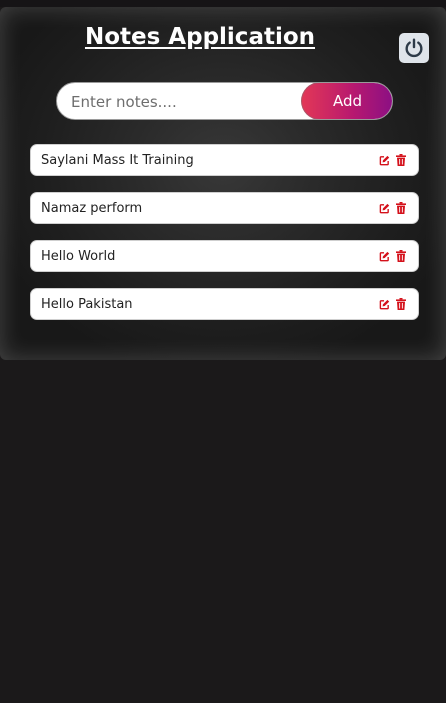  I want to click on note-text: Hello Pakistan, so click(87, 304).